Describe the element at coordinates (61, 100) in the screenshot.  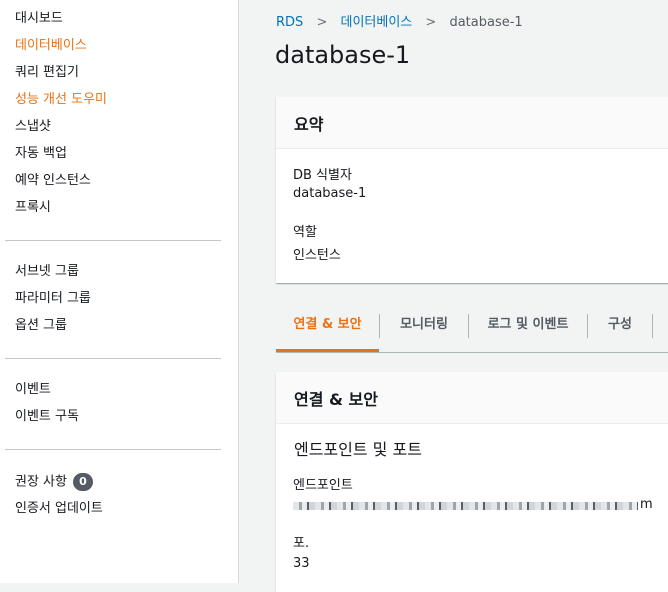
I see `nav-performance-insights: 성능 개선 도우미` at that location.